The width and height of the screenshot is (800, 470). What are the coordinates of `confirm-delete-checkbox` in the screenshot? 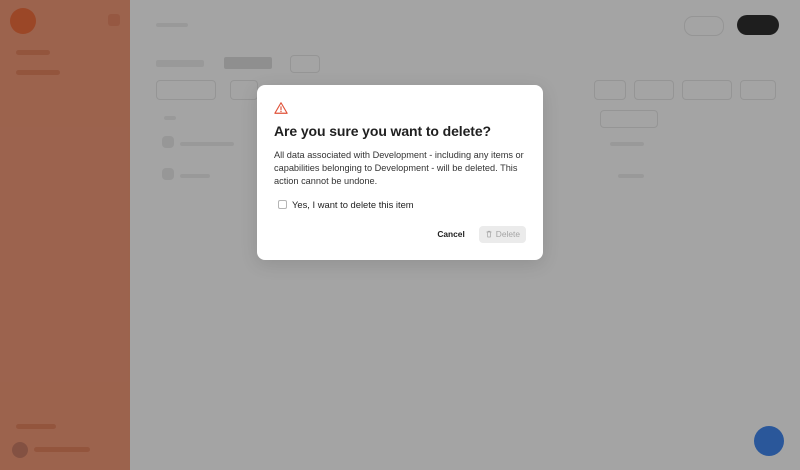 It's located at (282, 204).